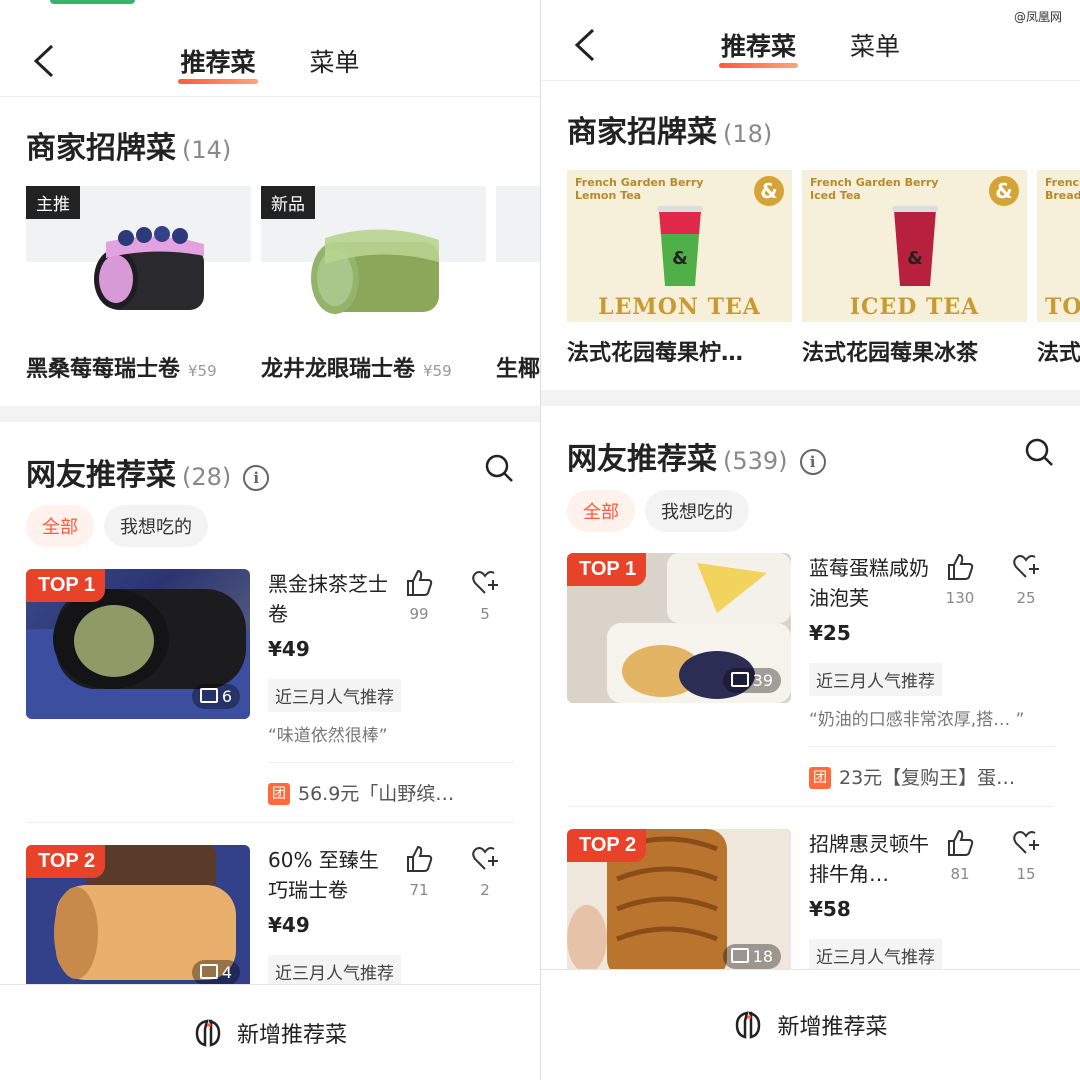 This screenshot has height=1080, width=1080. Describe the element at coordinates (679, 307) in the screenshot. I see `image-caption: LEMON TEA` at that location.